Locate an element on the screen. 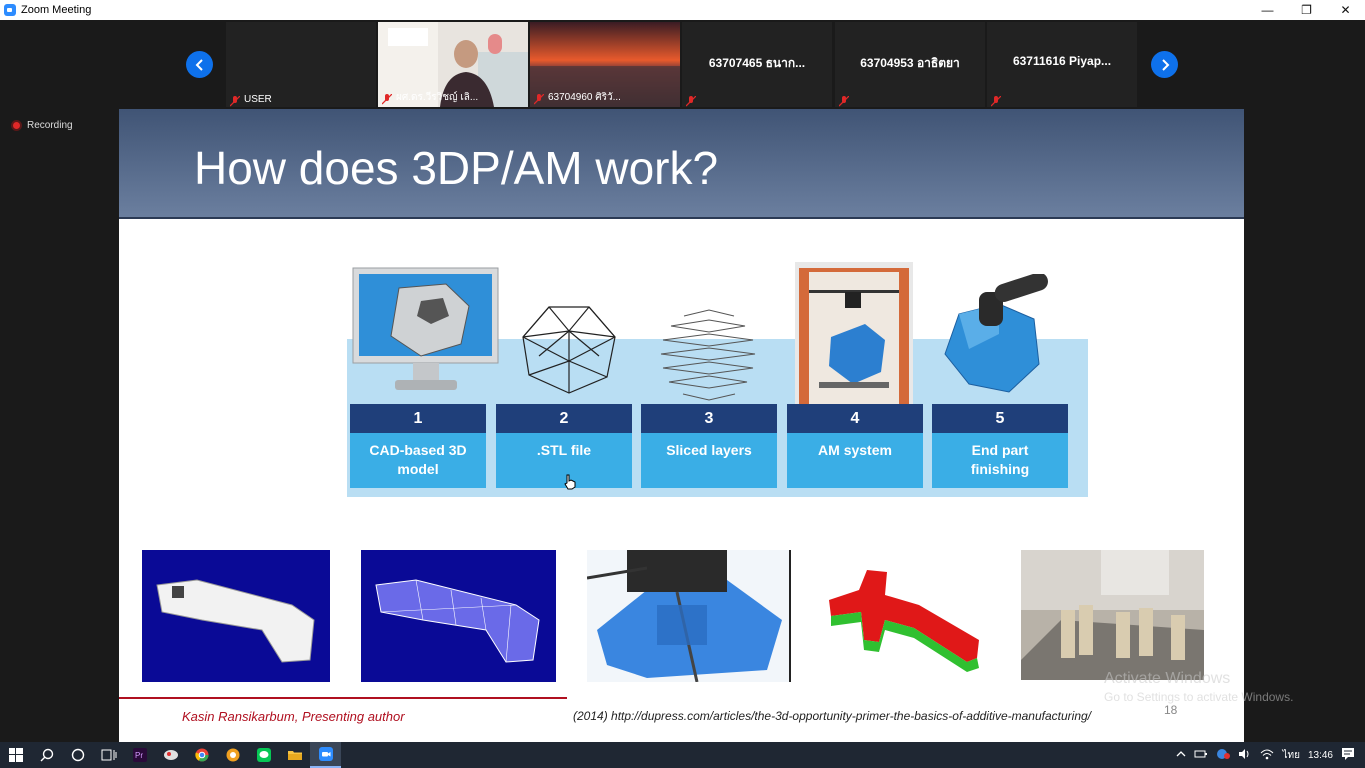 Image resolution: width=1365 pixels, height=768 pixels. am-system-printer-illustration is located at coordinates (854, 338).